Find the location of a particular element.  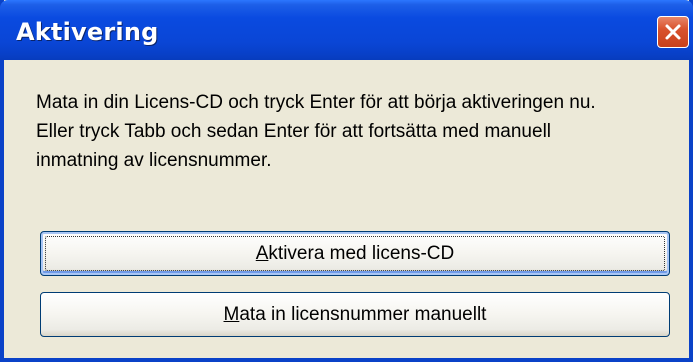

button-mnemonic: A is located at coordinates (262, 253).